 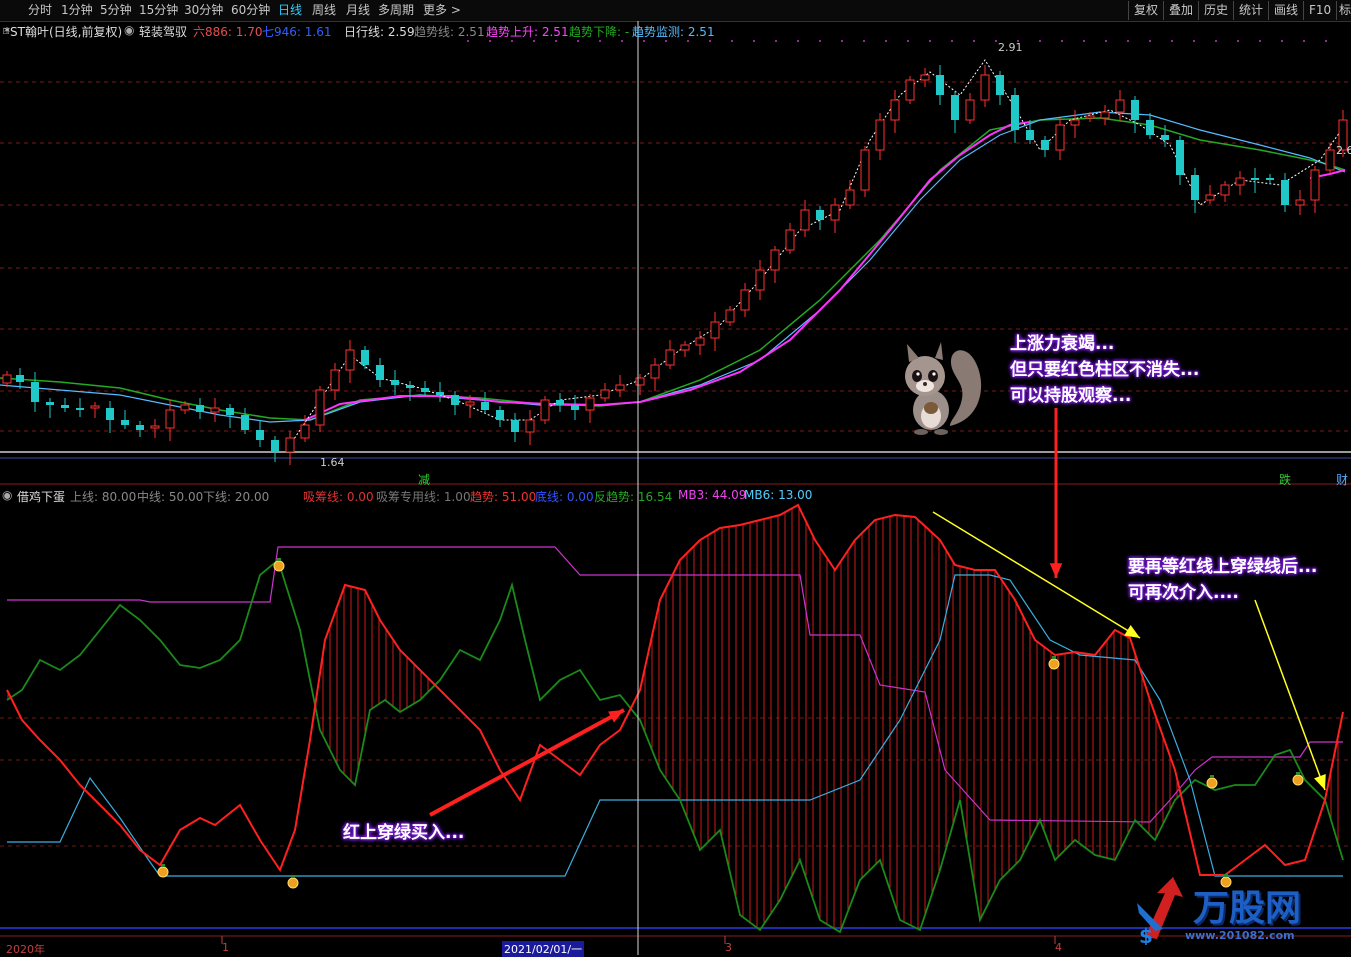 I want to click on ma-item: 趋势线: 2.51, so click(x=449, y=32).